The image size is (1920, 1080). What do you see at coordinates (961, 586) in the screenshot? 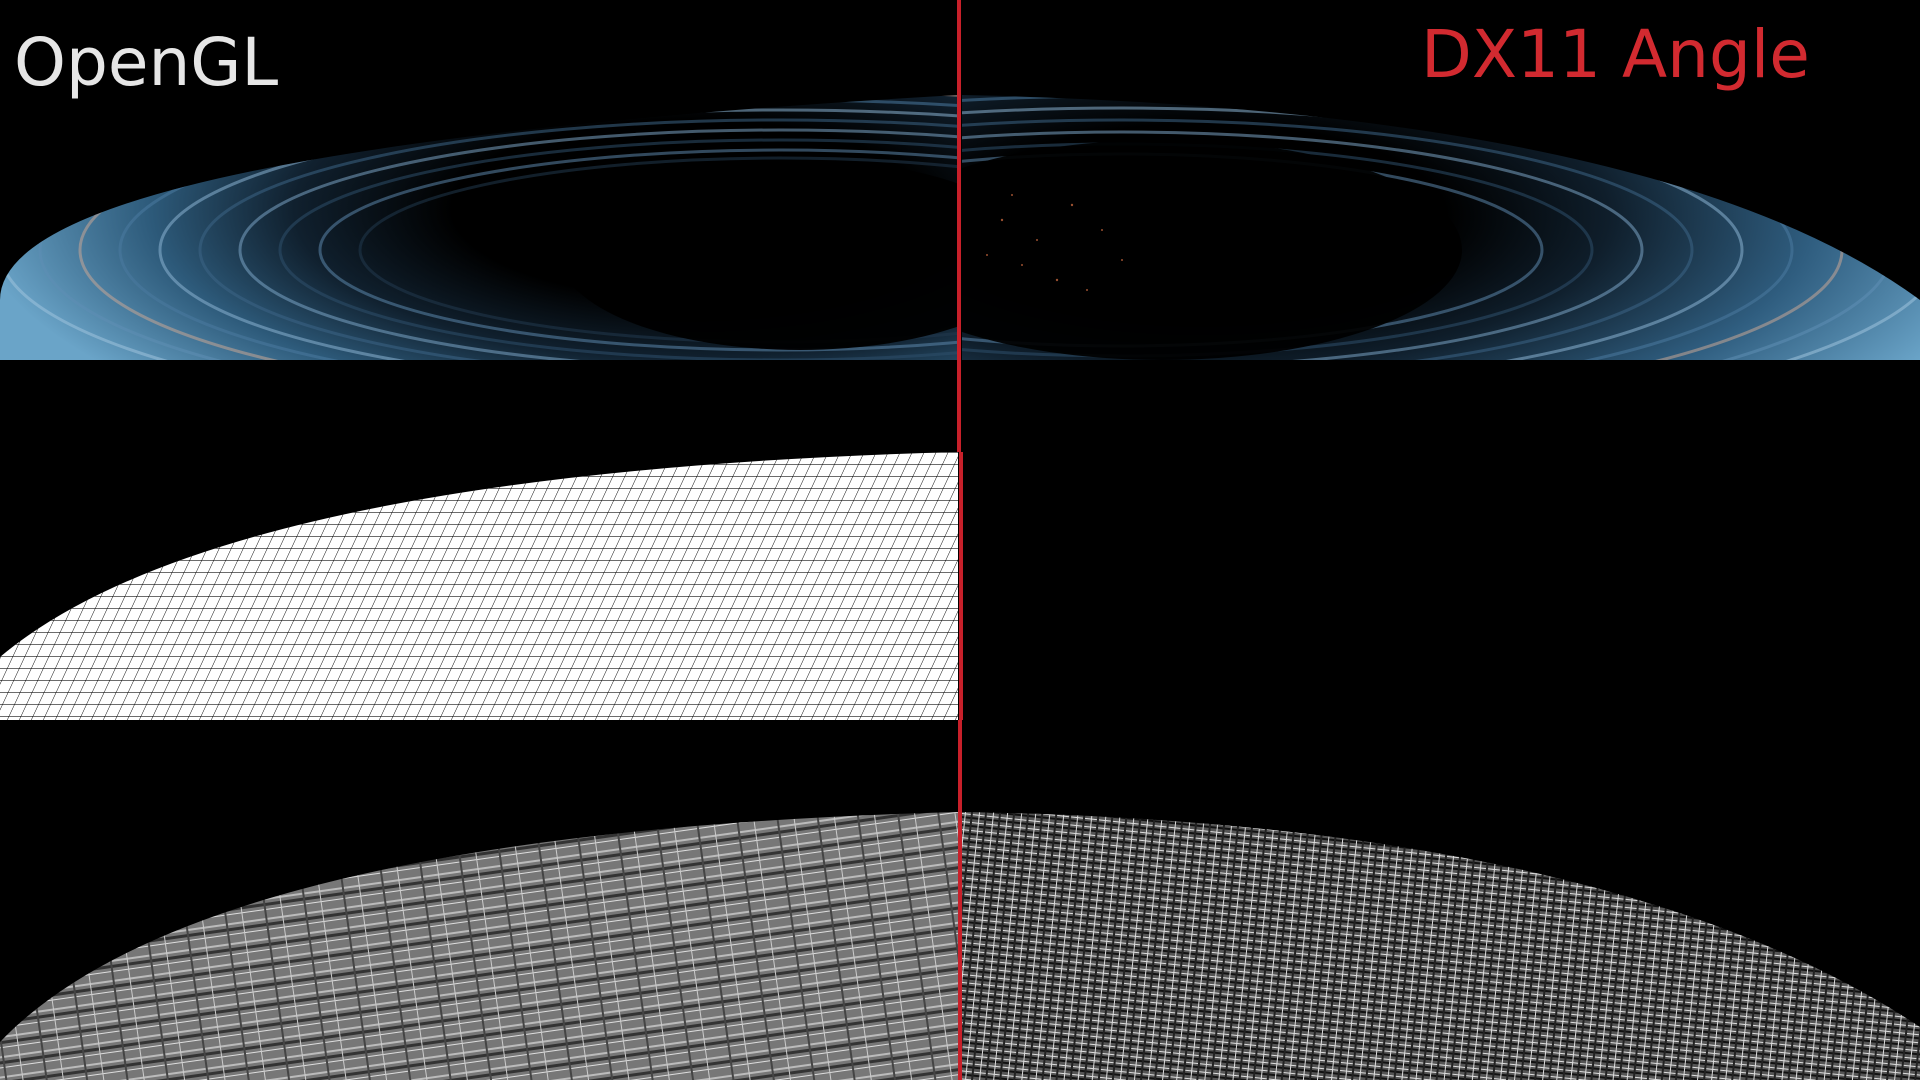
I see `comparison-divider-mid` at bounding box center [961, 586].